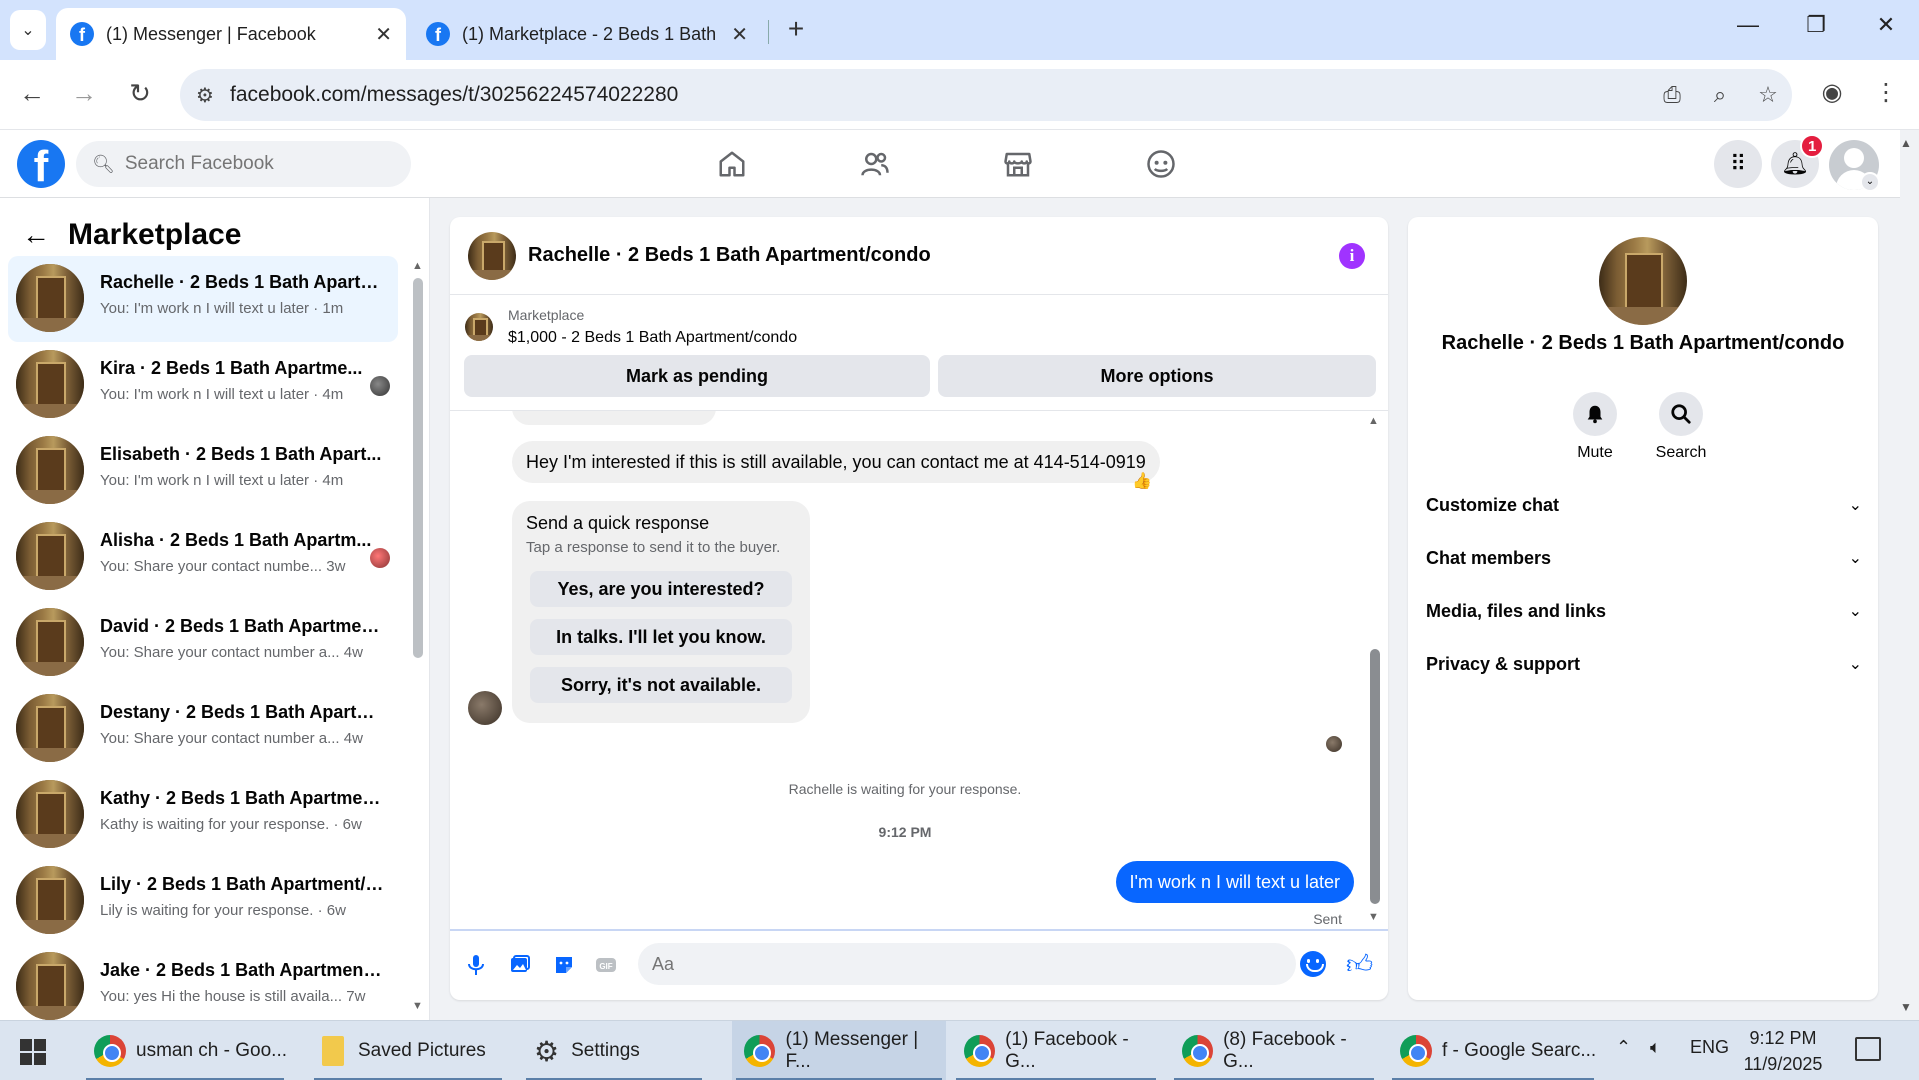 The image size is (1919, 1080). What do you see at coordinates (1644, 505) in the screenshot?
I see `customize-chat-section: Customize chat ⌄` at bounding box center [1644, 505].